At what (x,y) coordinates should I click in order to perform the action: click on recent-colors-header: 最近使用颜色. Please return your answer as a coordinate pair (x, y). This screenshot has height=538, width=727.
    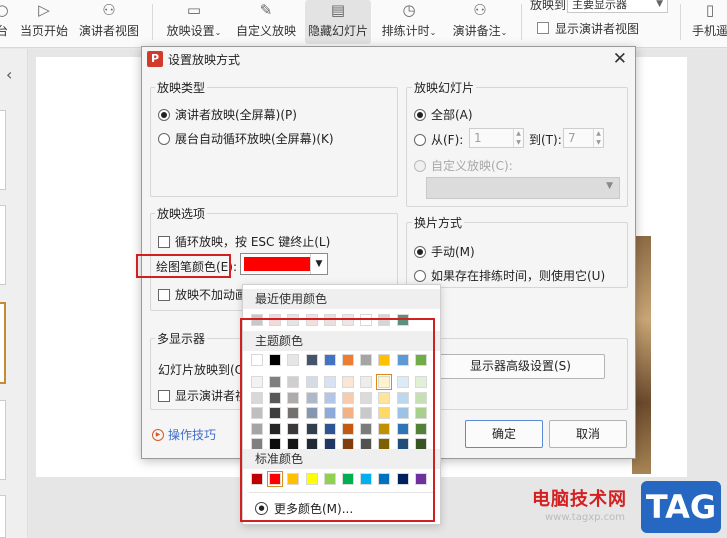
    Looking at the image, I should click on (341, 299).